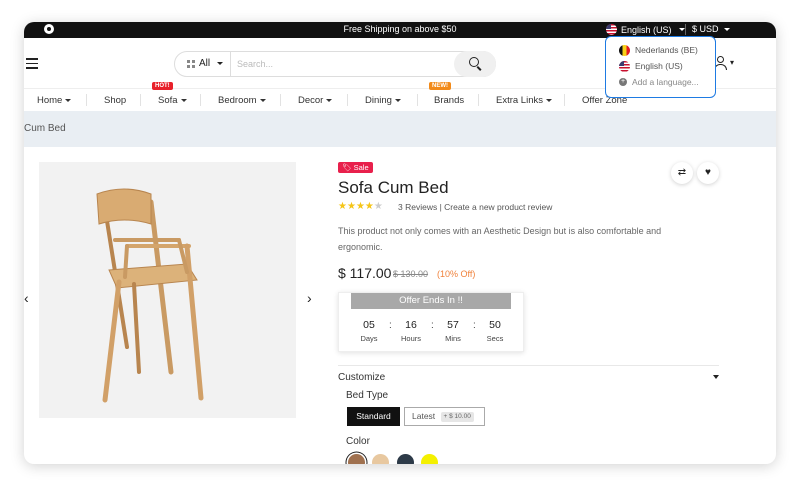 Image resolution: width=800 pixels, height=486 pixels. Describe the element at coordinates (172, 100) in the screenshot. I see `nav-item-sofa: Sofa` at that location.